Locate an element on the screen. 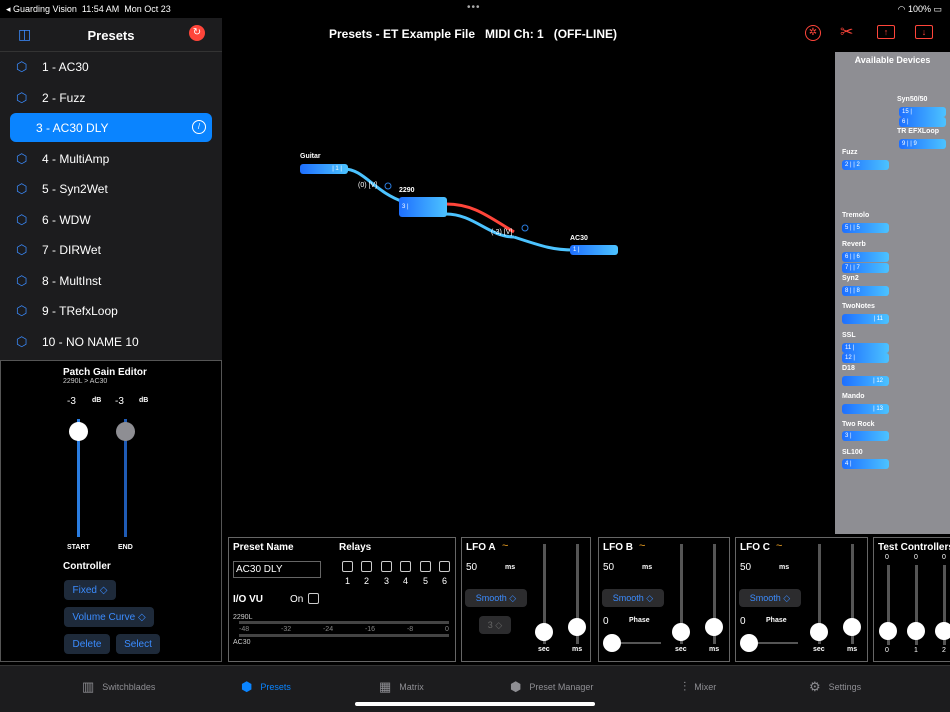 This screenshot has height=712, width=950. controller-value-top: 0 is located at coordinates (916, 557).